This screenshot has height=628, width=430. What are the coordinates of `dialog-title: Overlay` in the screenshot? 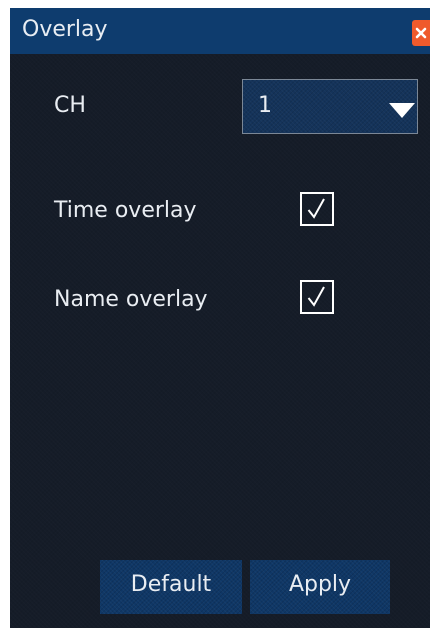 It's located at (65, 29).